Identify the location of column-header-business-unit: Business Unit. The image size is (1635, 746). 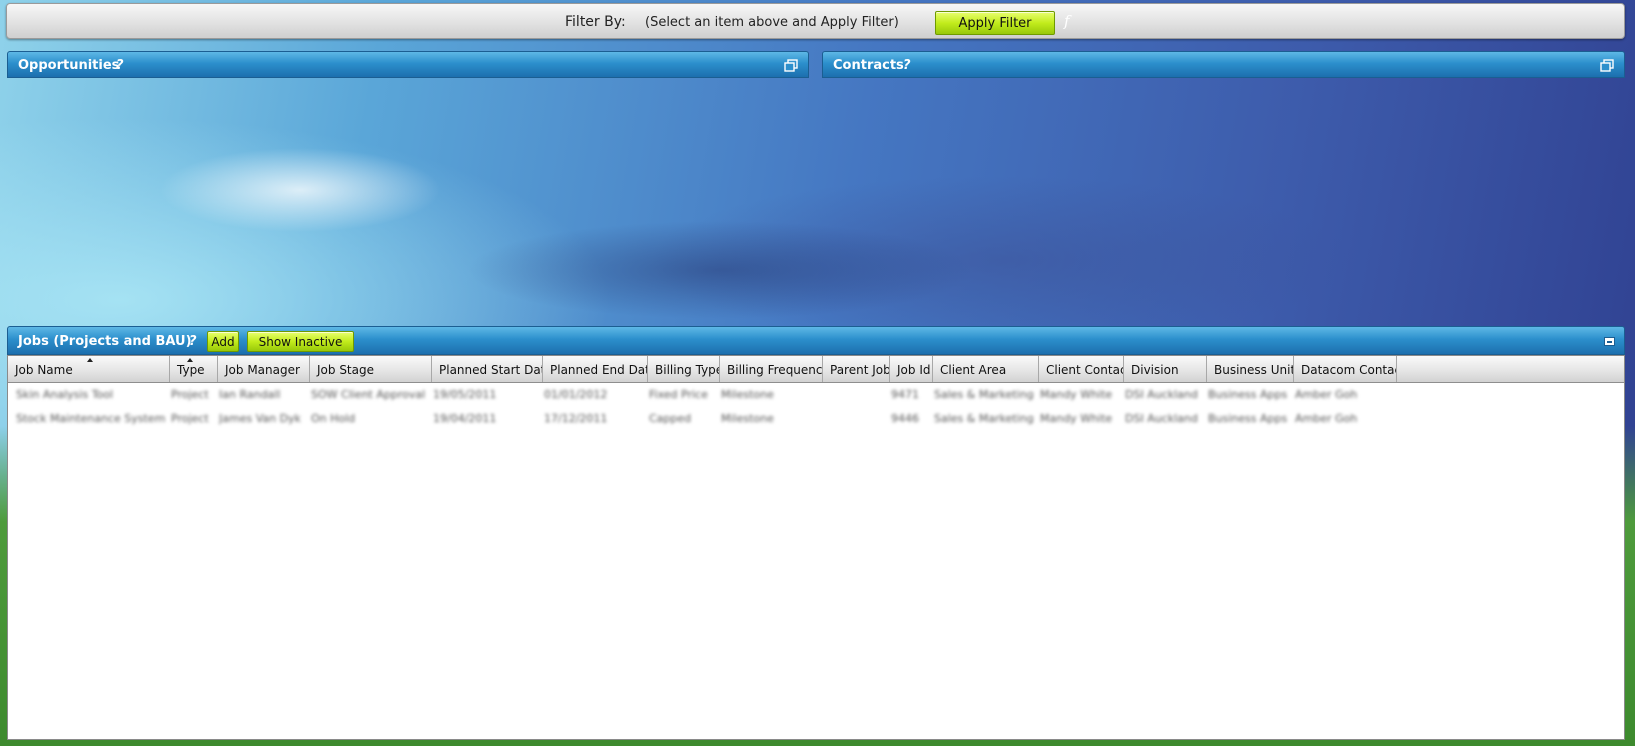
(1250, 369).